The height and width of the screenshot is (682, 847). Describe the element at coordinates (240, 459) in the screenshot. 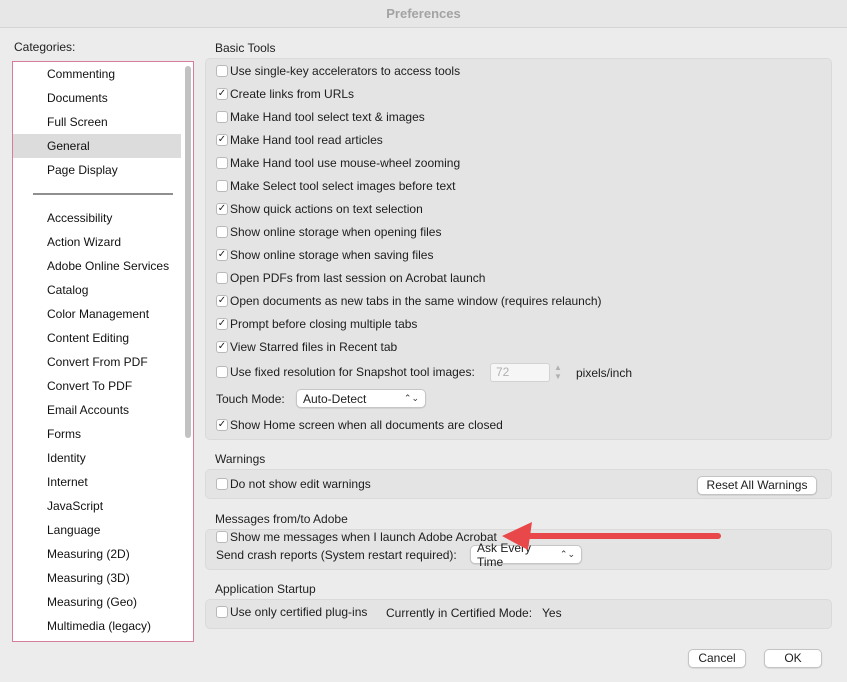

I see `warnings-title: Warnings` at that location.